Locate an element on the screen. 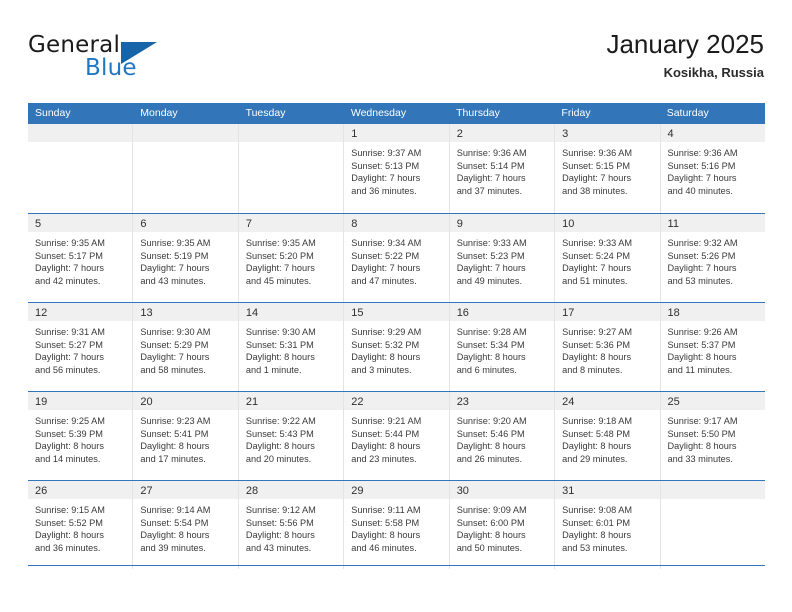  day-detail-line: Sunrise: 9:20 AM is located at coordinates (491, 421).